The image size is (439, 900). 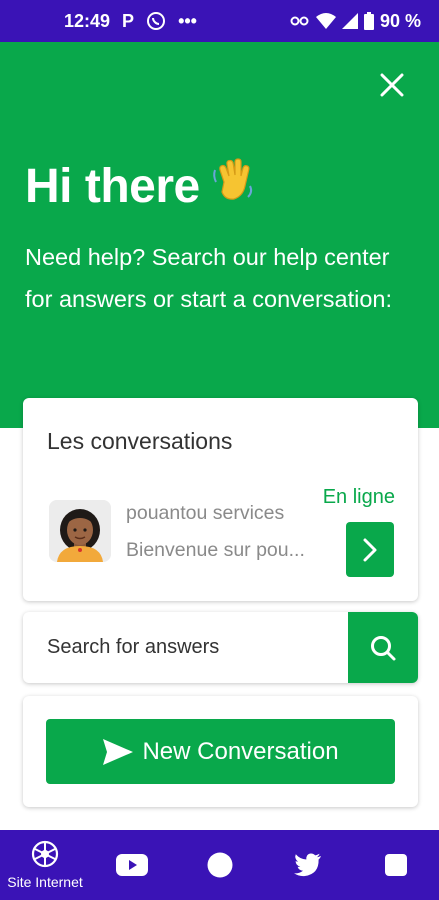 I want to click on nav-youtube, so click(x=132, y=865).